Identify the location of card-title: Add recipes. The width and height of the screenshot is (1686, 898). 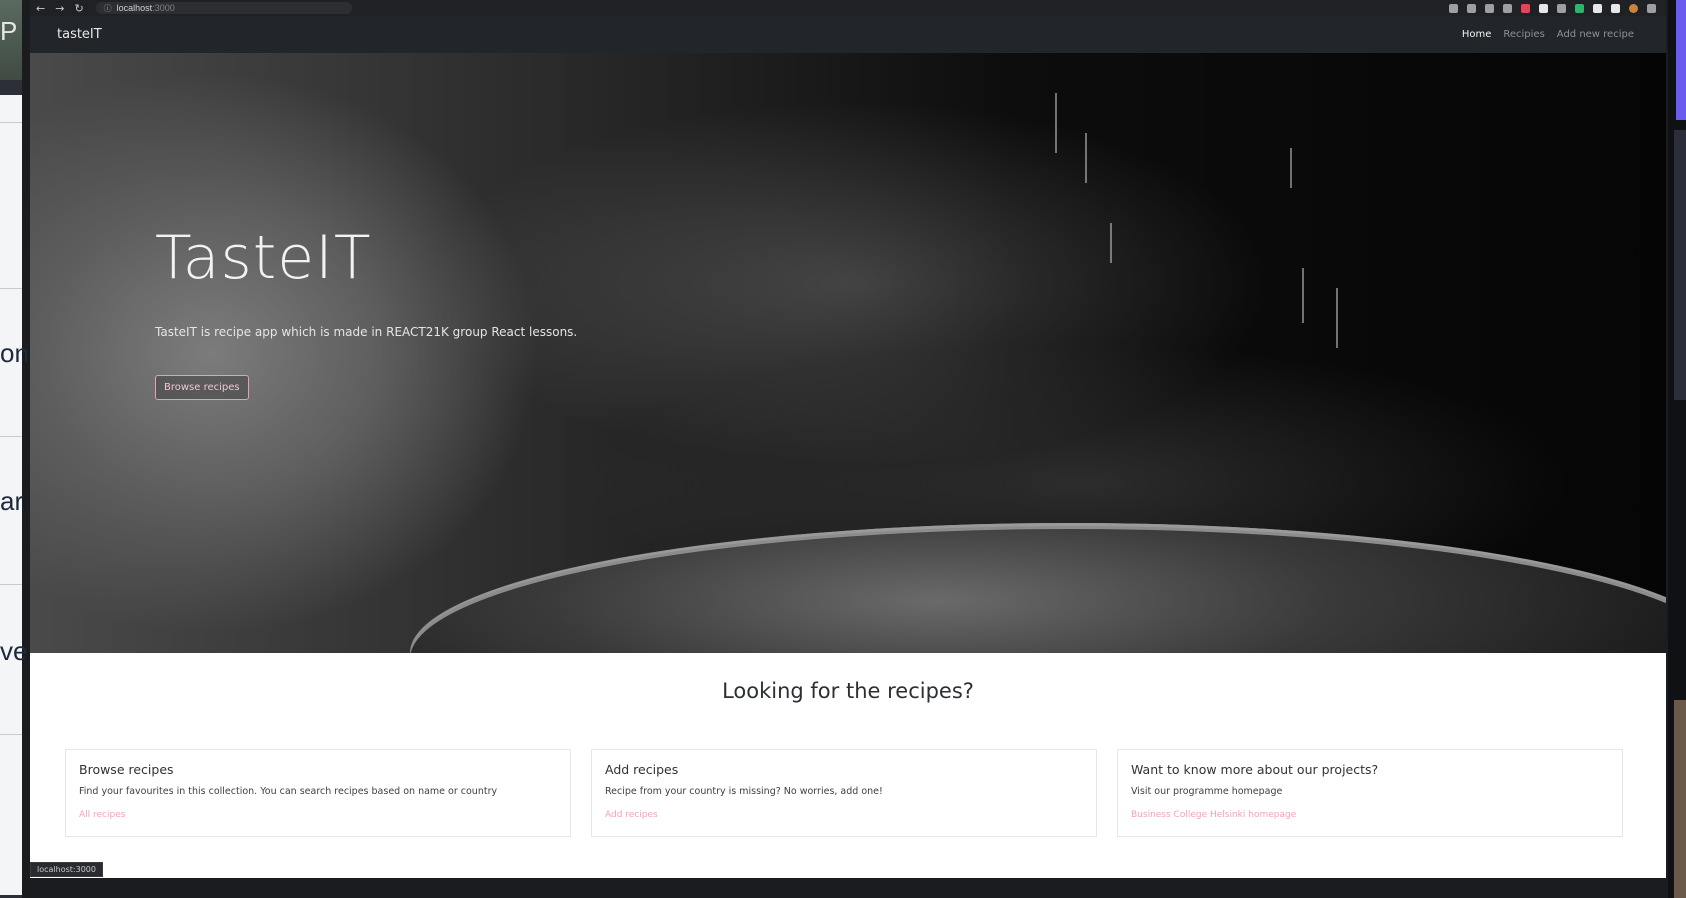
(642, 769).